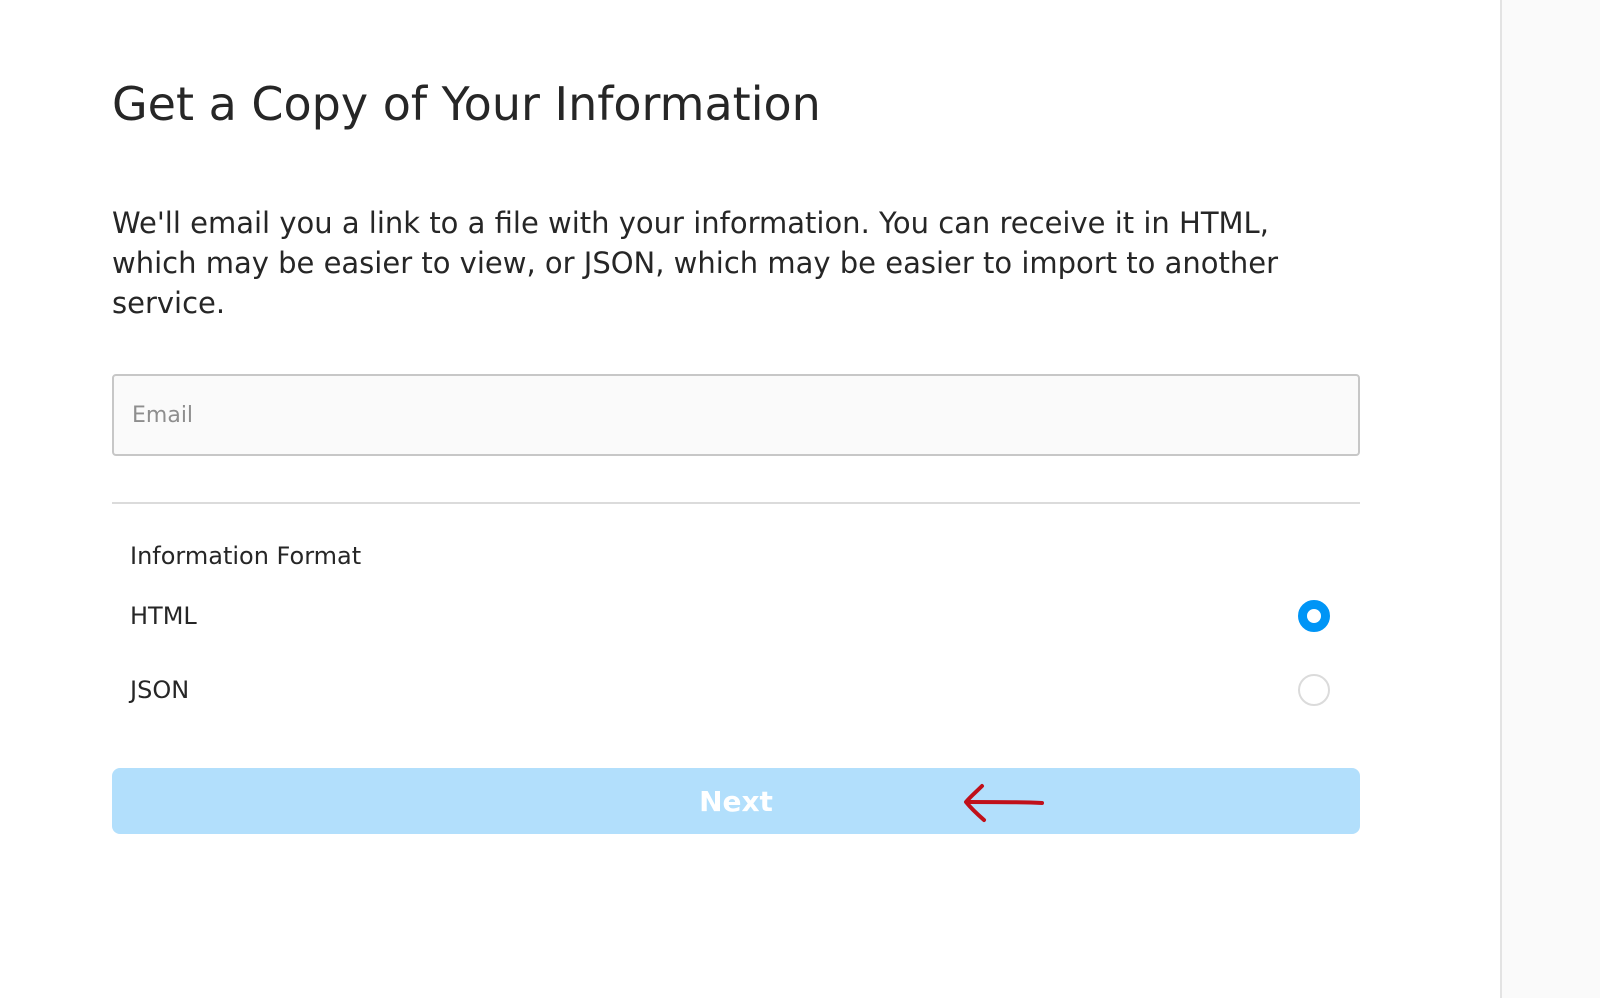 This screenshot has height=998, width=1600. Describe the element at coordinates (1314, 690) in the screenshot. I see `radio-json-unchecked` at that location.